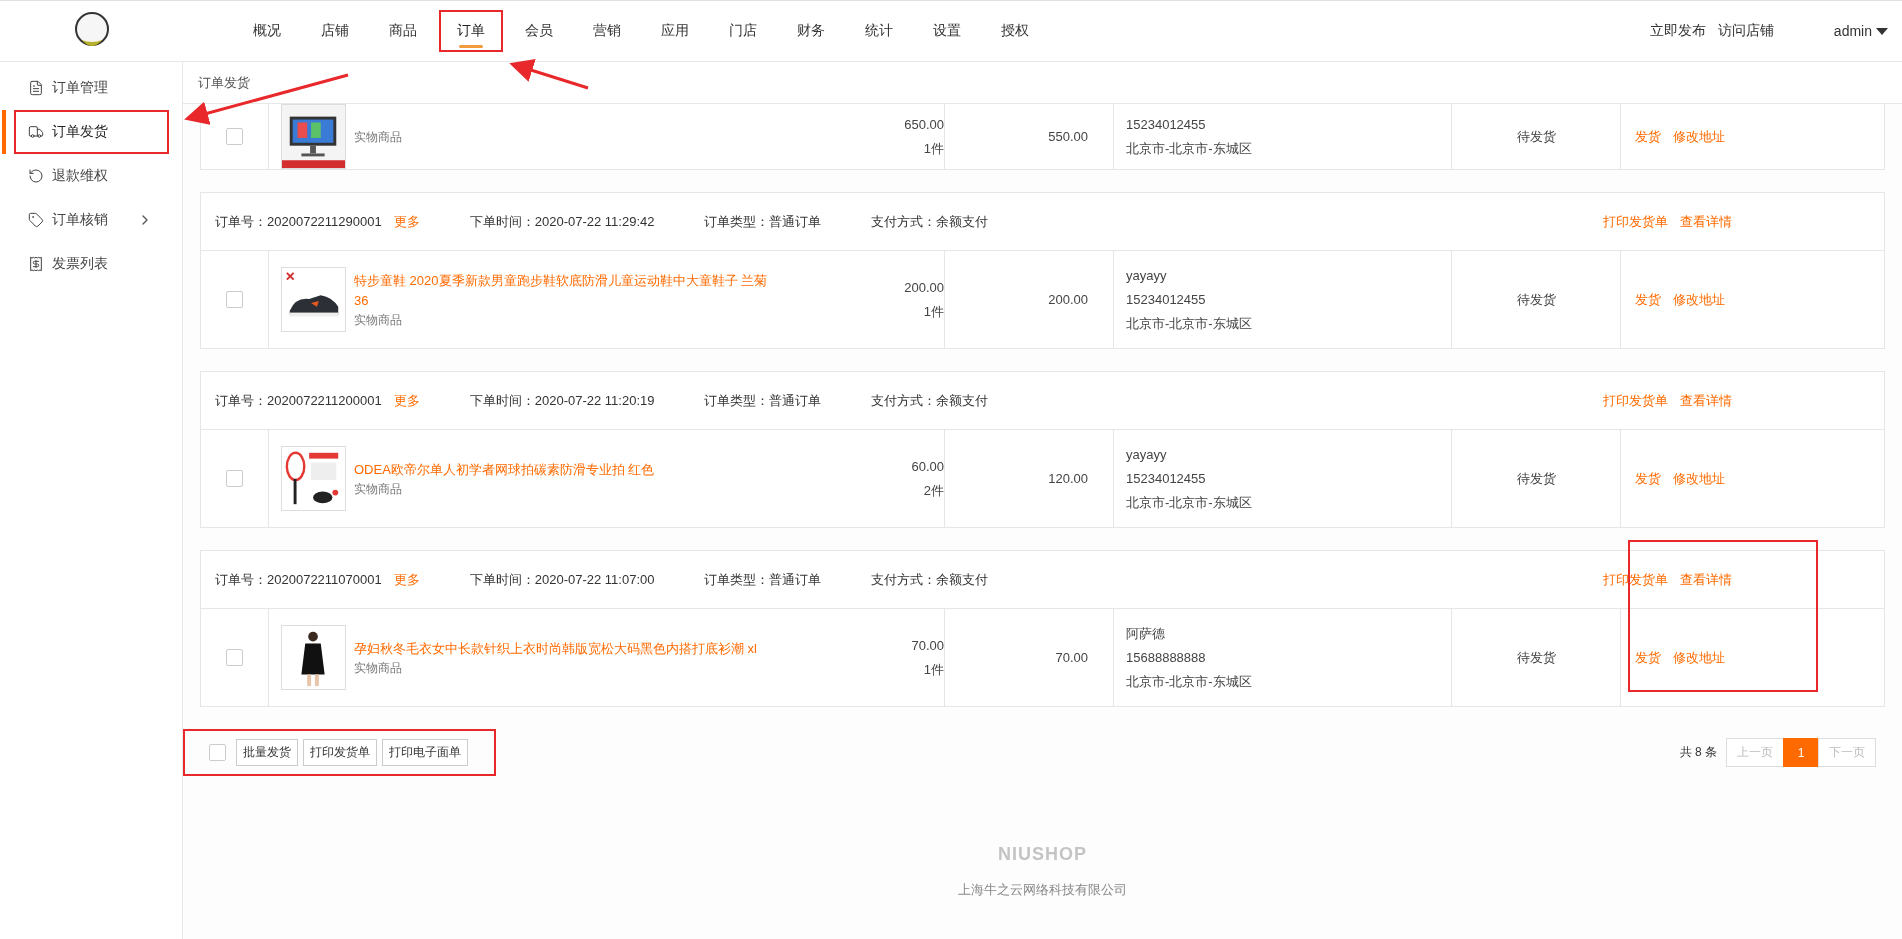 This screenshot has width=1902, height=939. What do you see at coordinates (927, 466) in the screenshot?
I see `unit-price: 60.00` at bounding box center [927, 466].